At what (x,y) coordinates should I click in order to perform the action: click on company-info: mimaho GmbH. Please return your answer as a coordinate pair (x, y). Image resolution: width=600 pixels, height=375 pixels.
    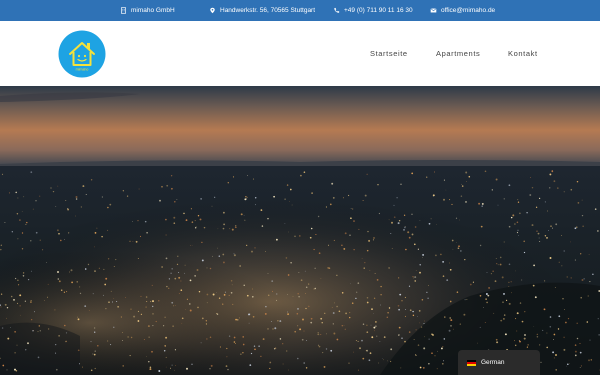
    Looking at the image, I should click on (147, 10).